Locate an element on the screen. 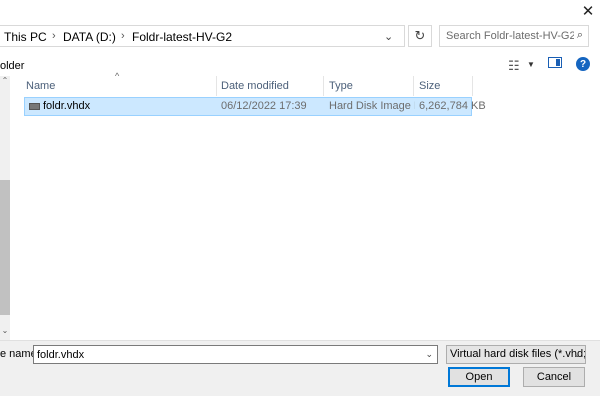 This screenshot has height=396, width=600. scroll-up-icon: ⌃ is located at coordinates (5, 81).